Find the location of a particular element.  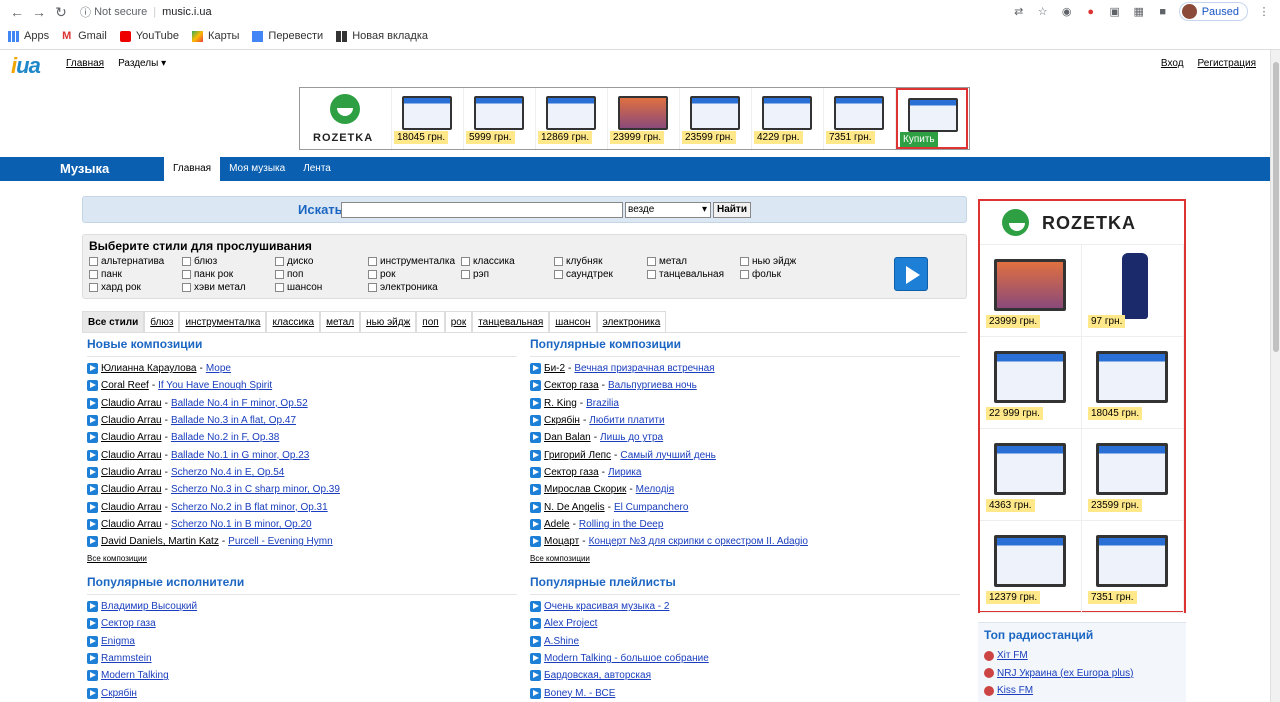

artist-link: Сектор газа is located at coordinates (571, 385).